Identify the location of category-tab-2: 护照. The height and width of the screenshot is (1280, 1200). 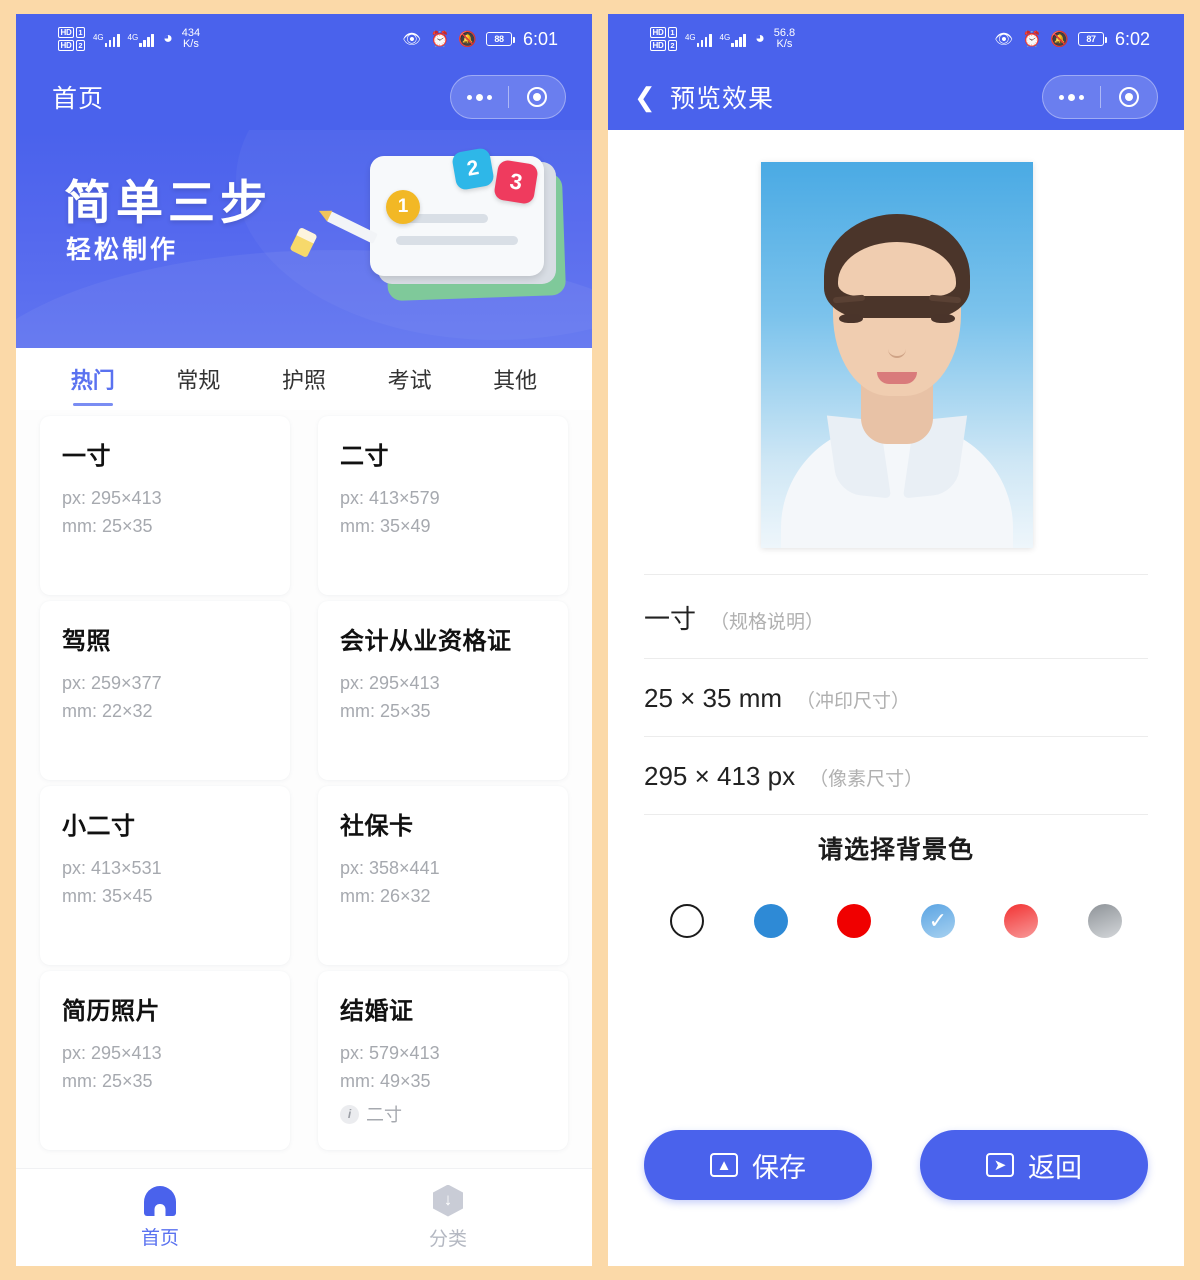
(304, 379).